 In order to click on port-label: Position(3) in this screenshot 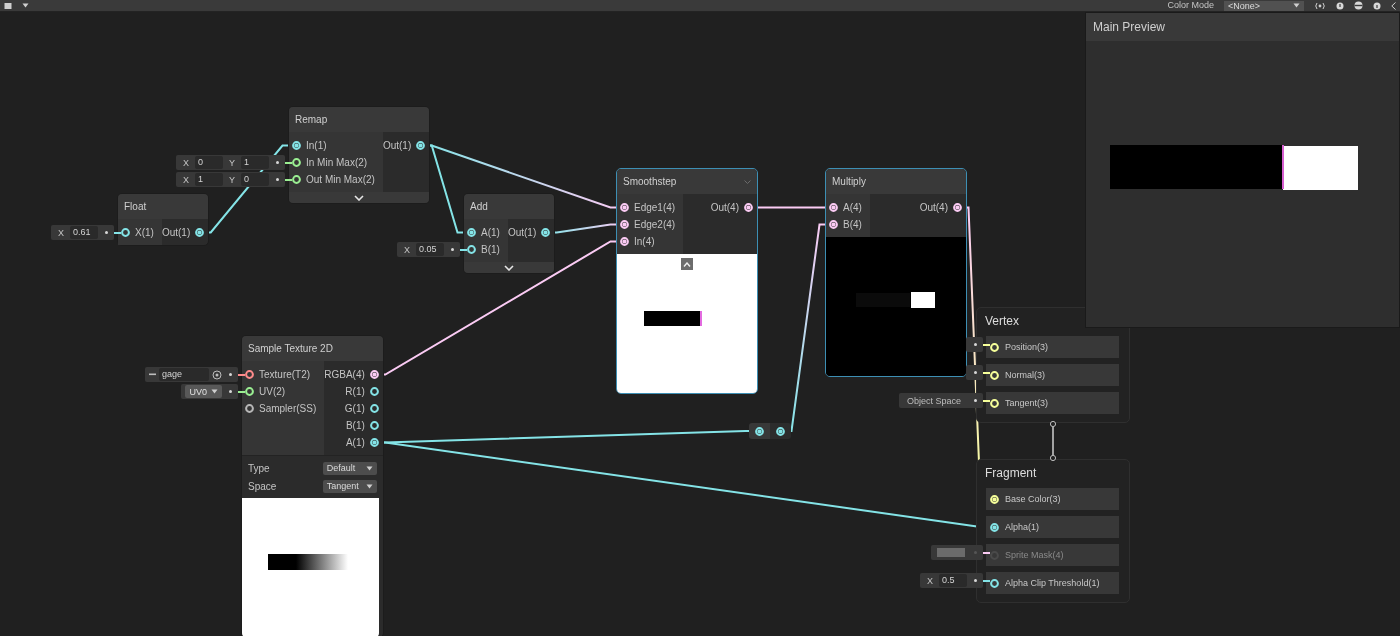, I will do `click(1027, 347)`.